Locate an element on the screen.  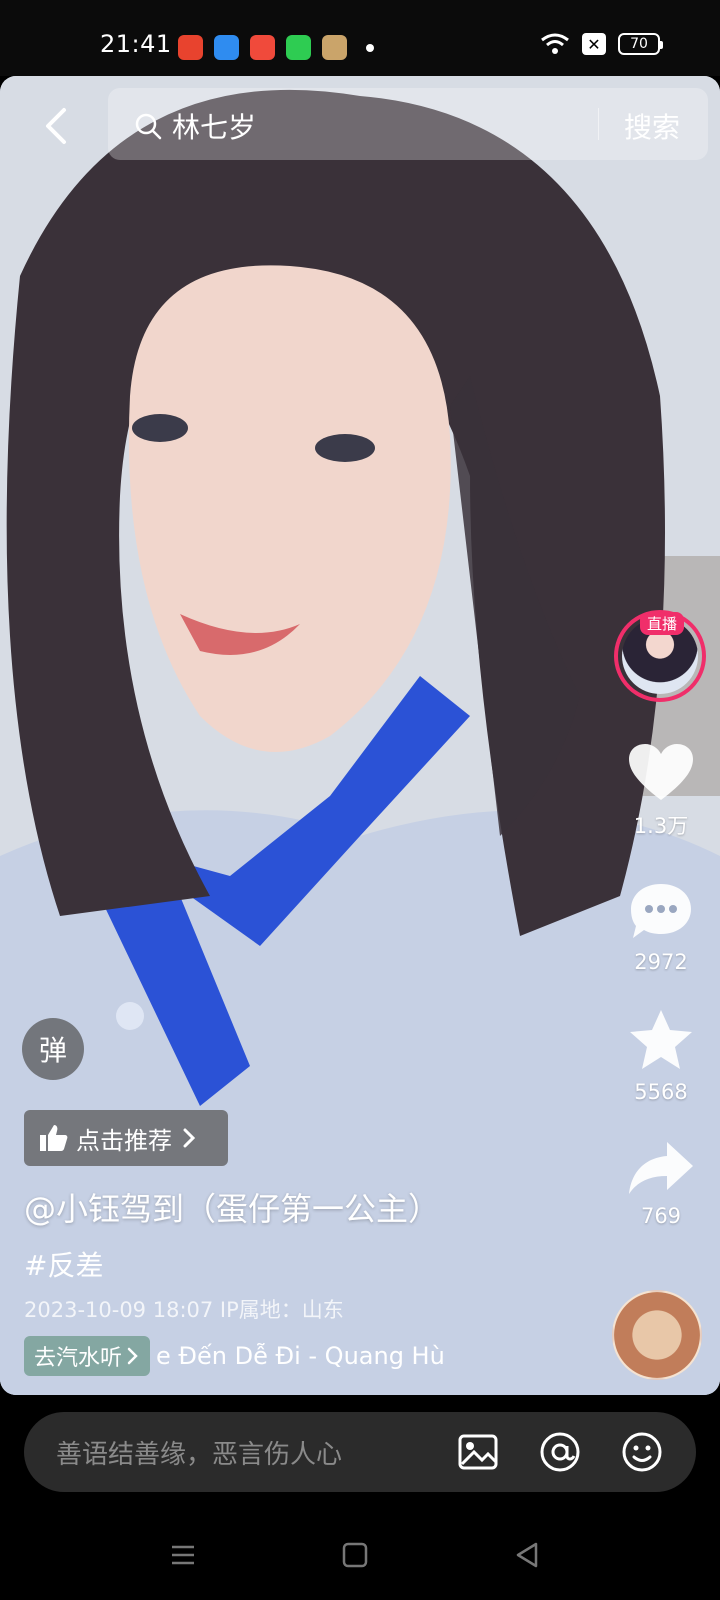
post-meta: 2023-10-09 18:07 IP属地：山东 is located at coordinates (184, 1310).